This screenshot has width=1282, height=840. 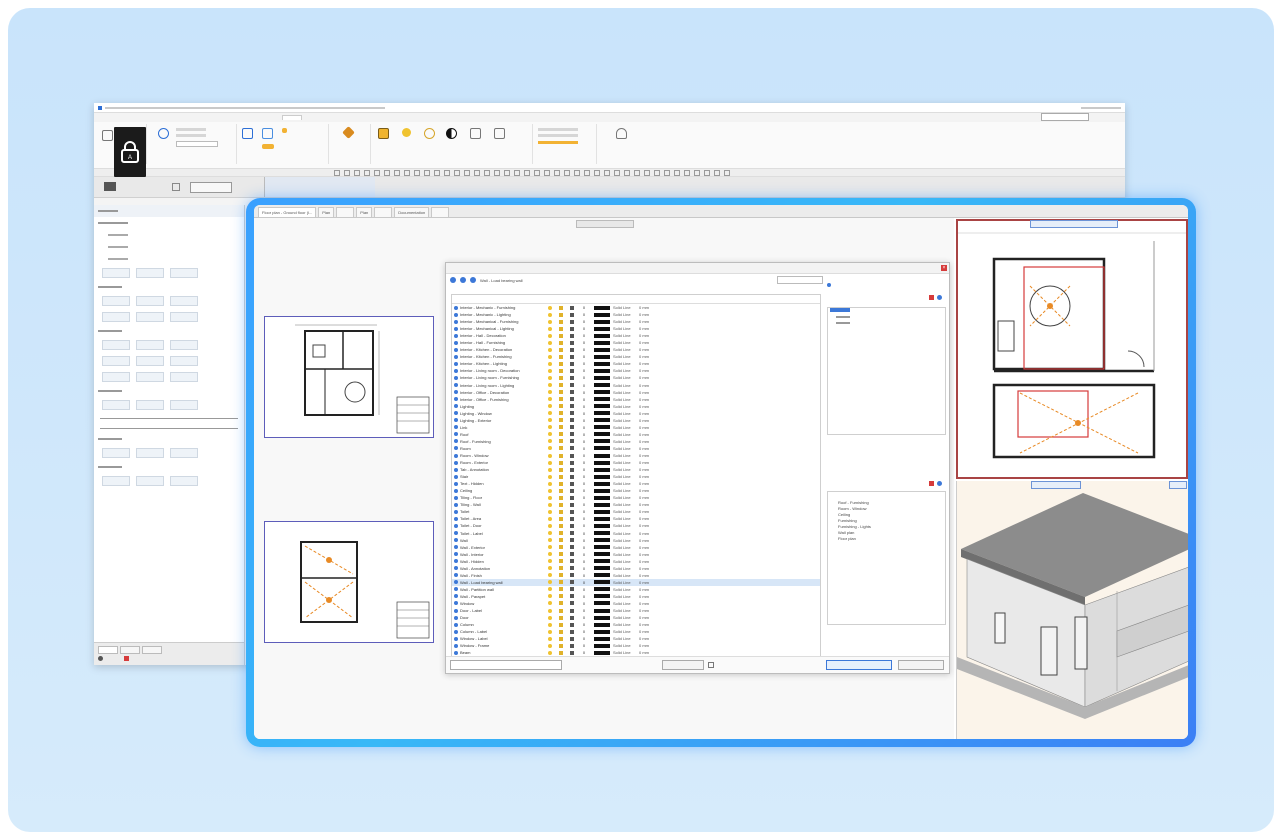 What do you see at coordinates (292, 117) in the screenshot?
I see `menu-item` at bounding box center [292, 117].